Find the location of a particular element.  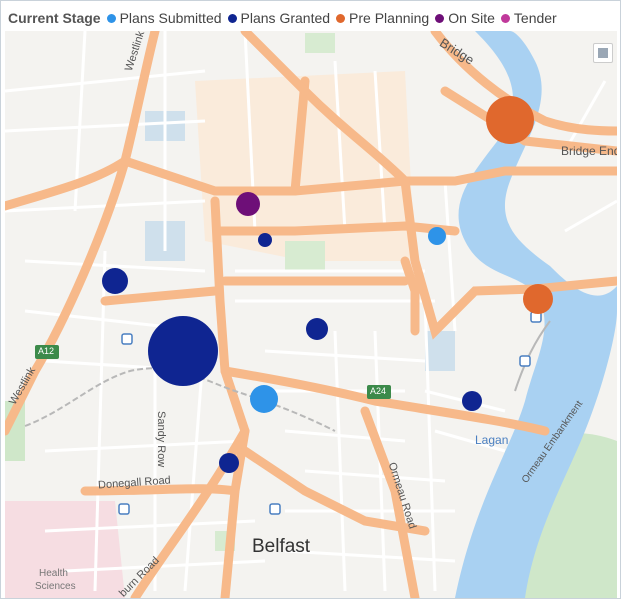

legend-entry-plans-granted: Plans Granted is located at coordinates (279, 18).